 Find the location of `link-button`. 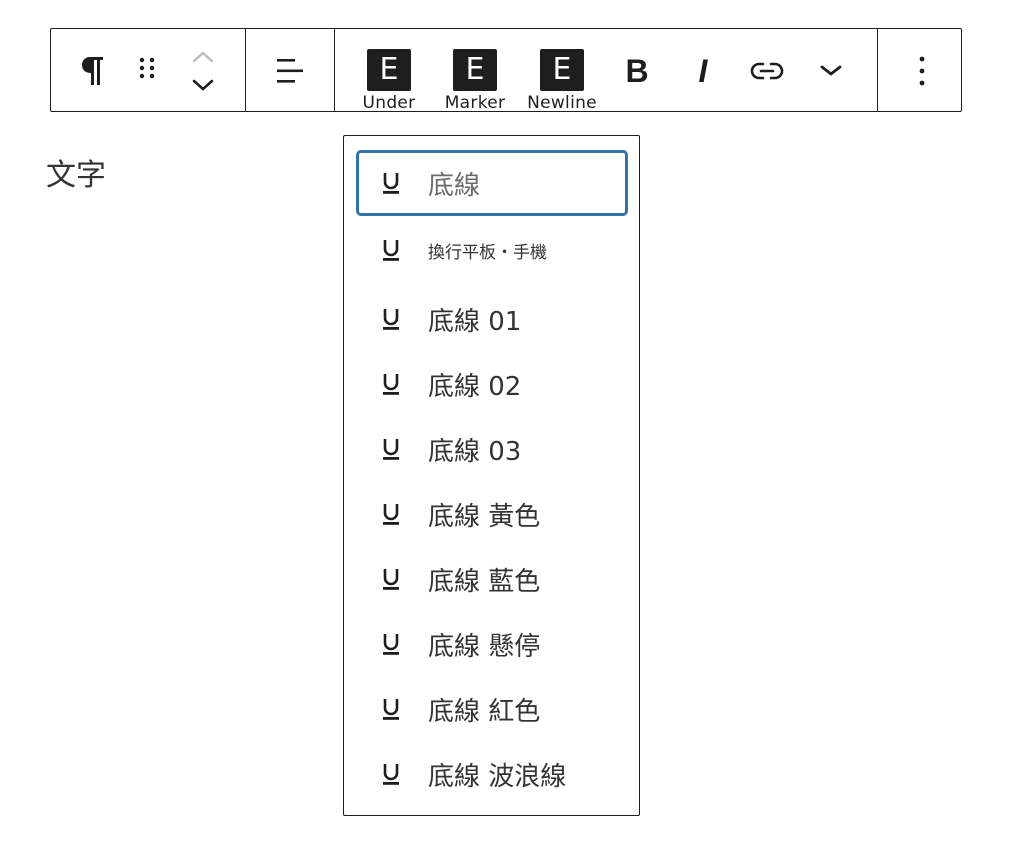

link-button is located at coordinates (767, 71).